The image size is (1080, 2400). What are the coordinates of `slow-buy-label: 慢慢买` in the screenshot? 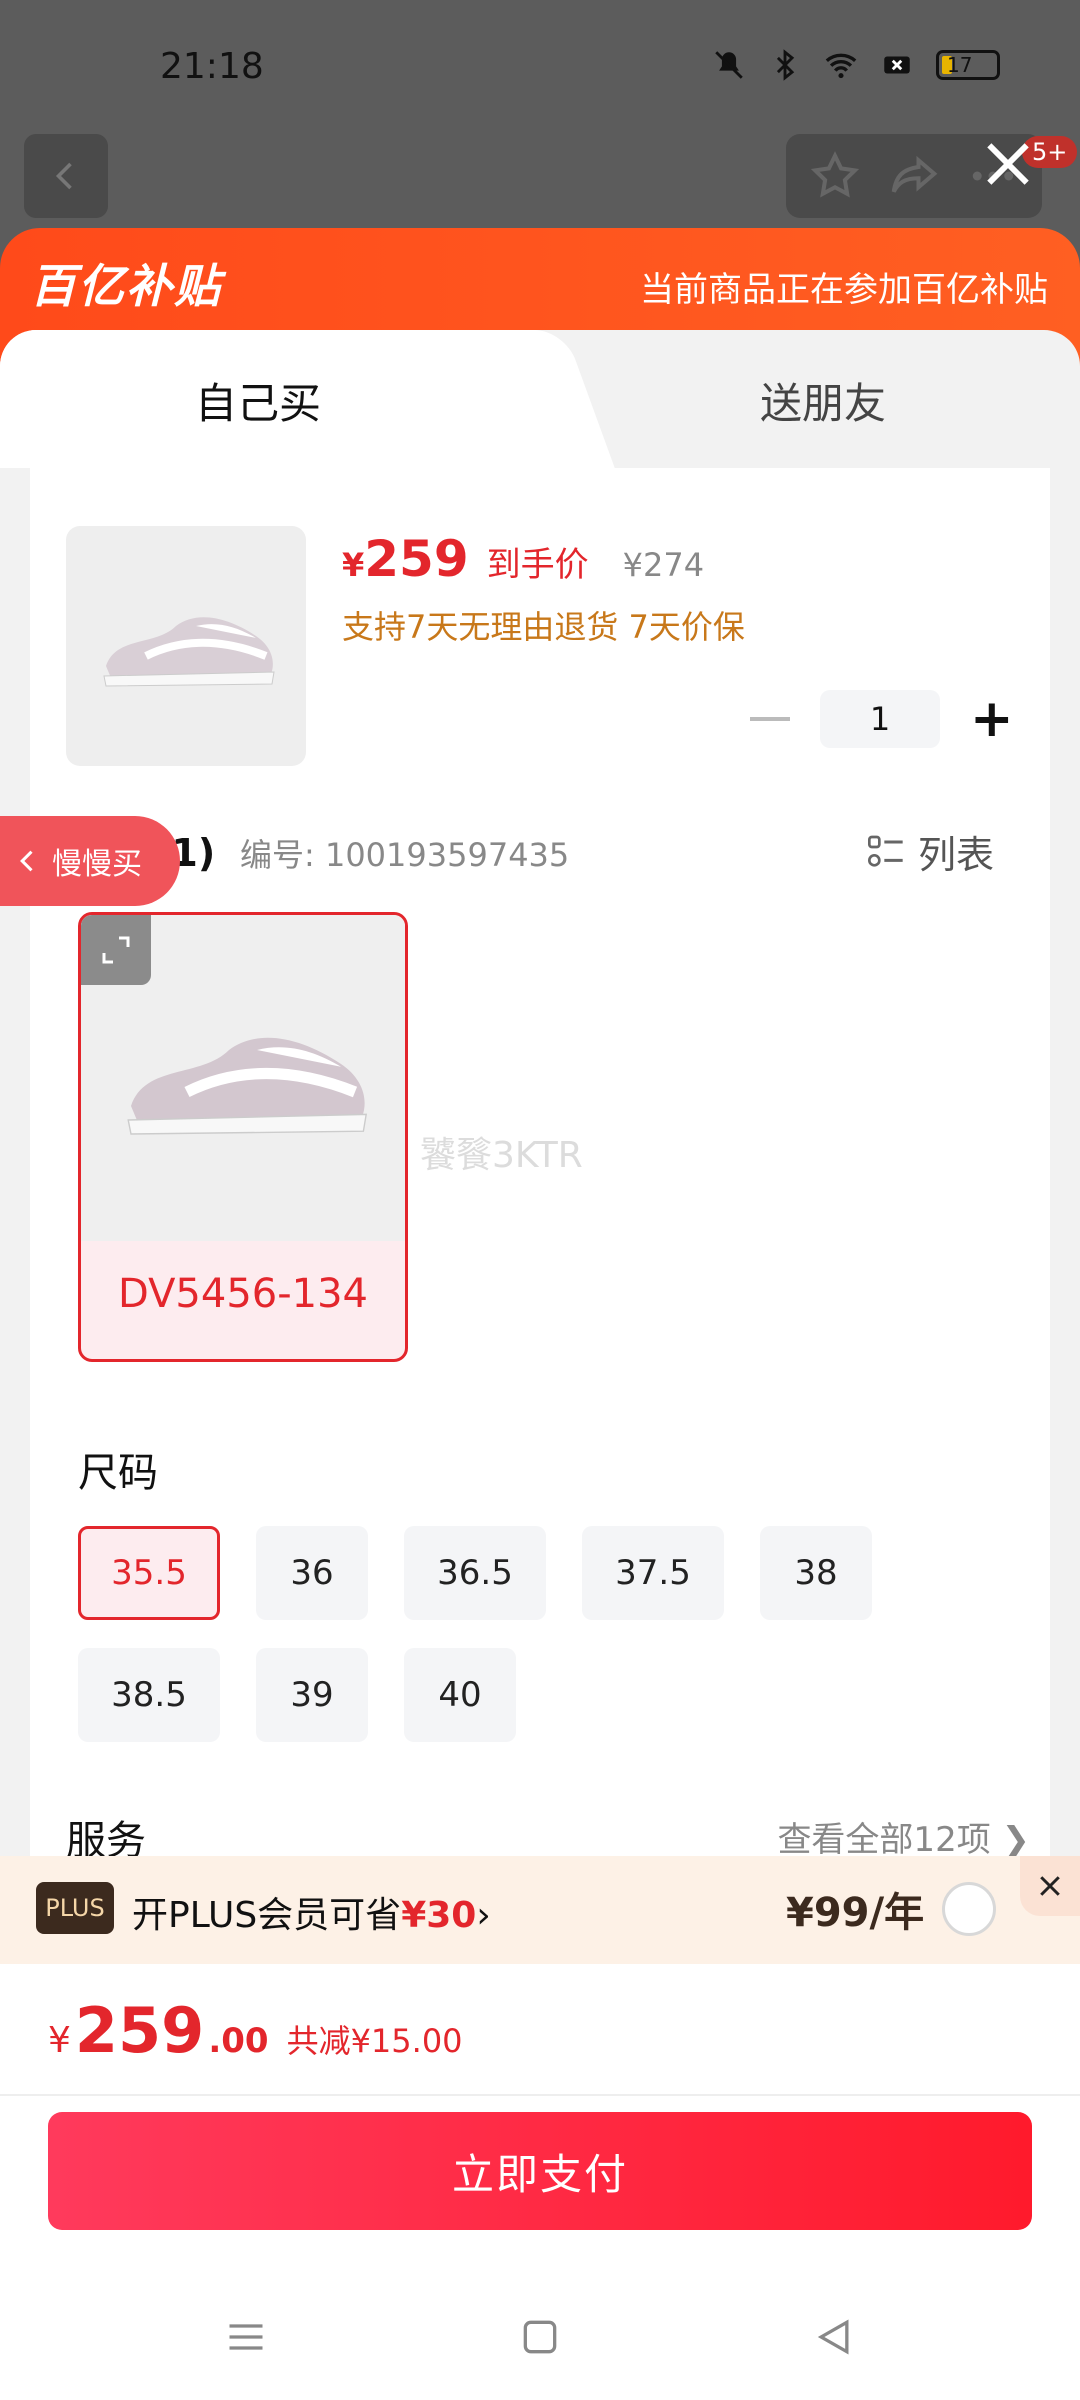 It's located at (97, 864).